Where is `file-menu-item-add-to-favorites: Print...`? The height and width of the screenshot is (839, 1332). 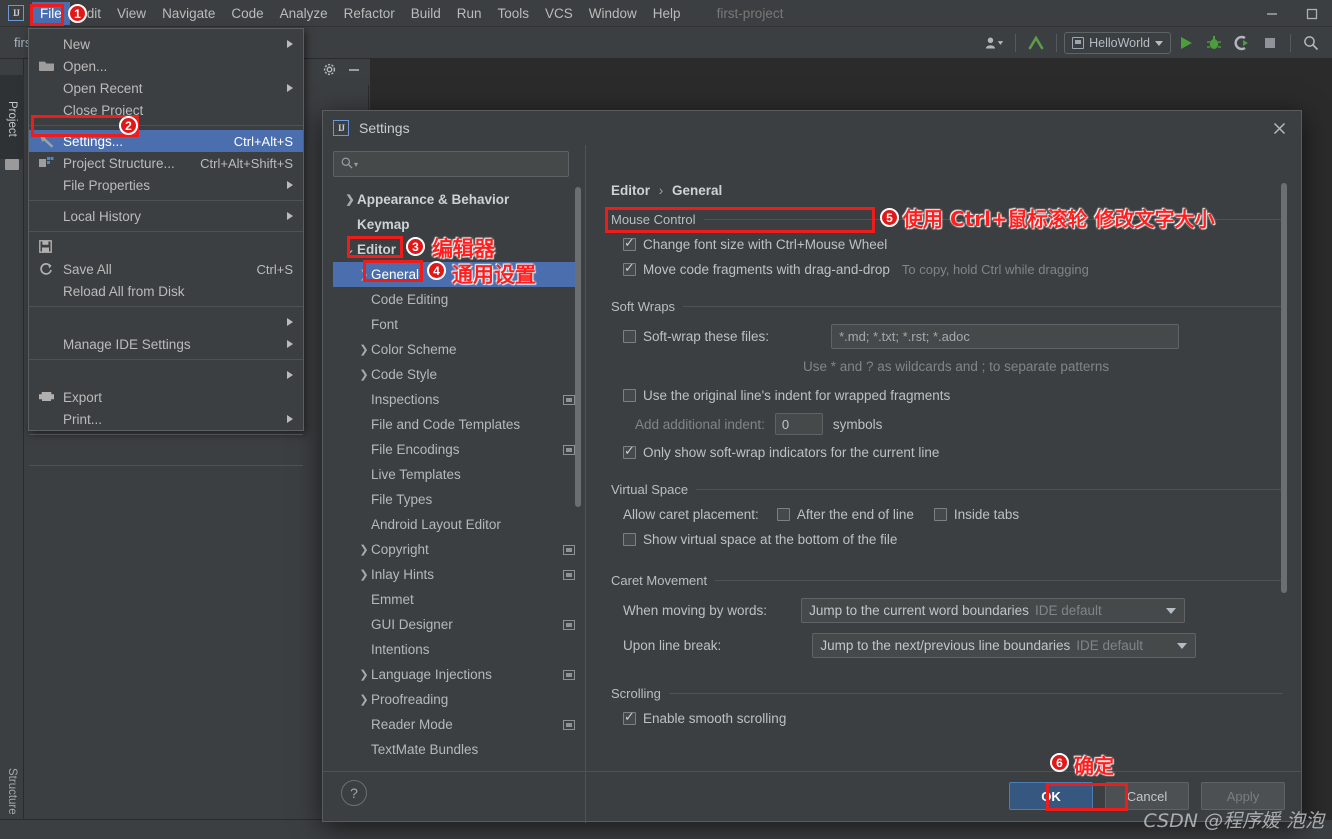
file-menu-item-add-to-favorites: Print... is located at coordinates (166, 419).